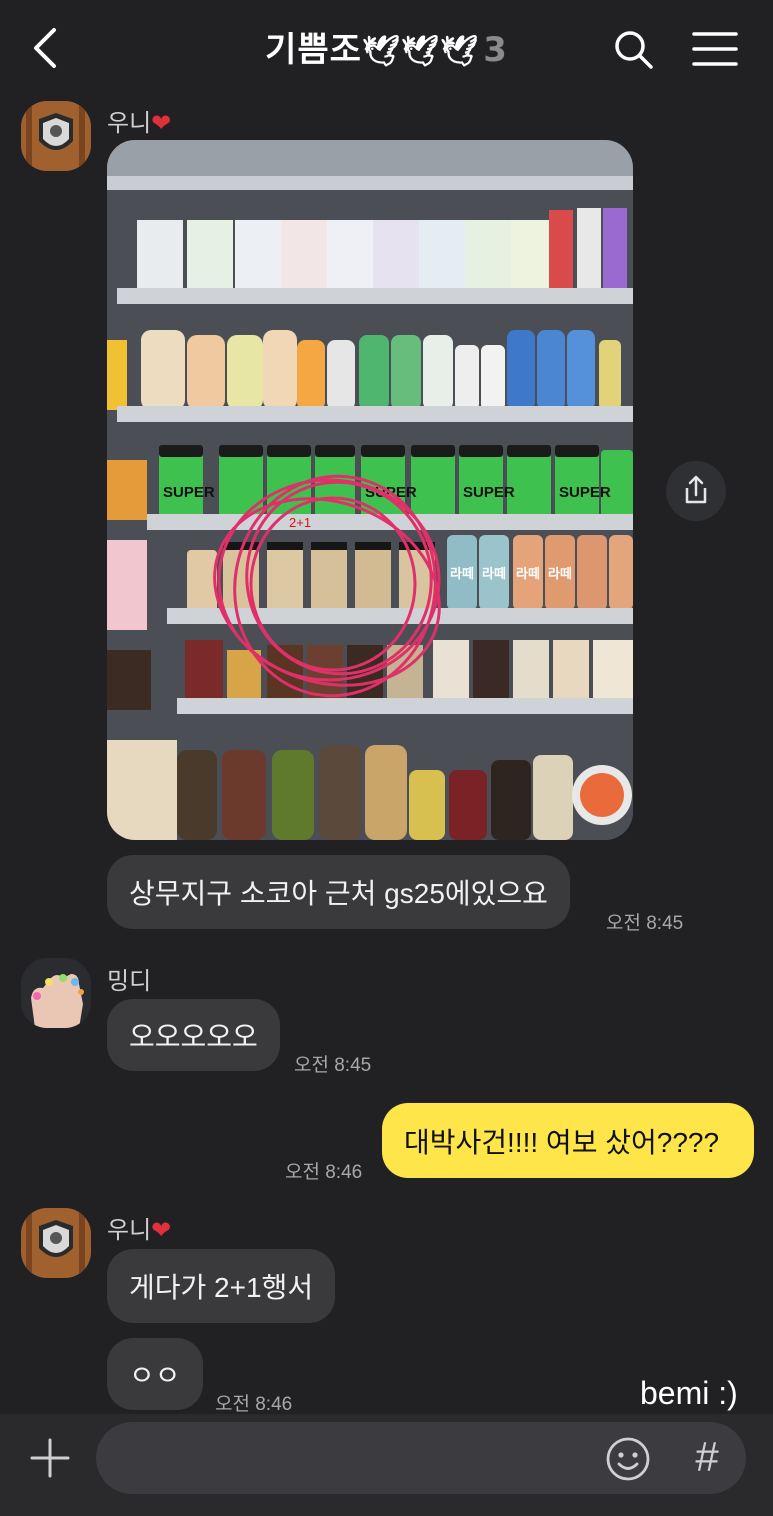 The width and height of the screenshot is (773, 1516). Describe the element at coordinates (300, 522) in the screenshot. I see `promo-label: 2+1` at that location.